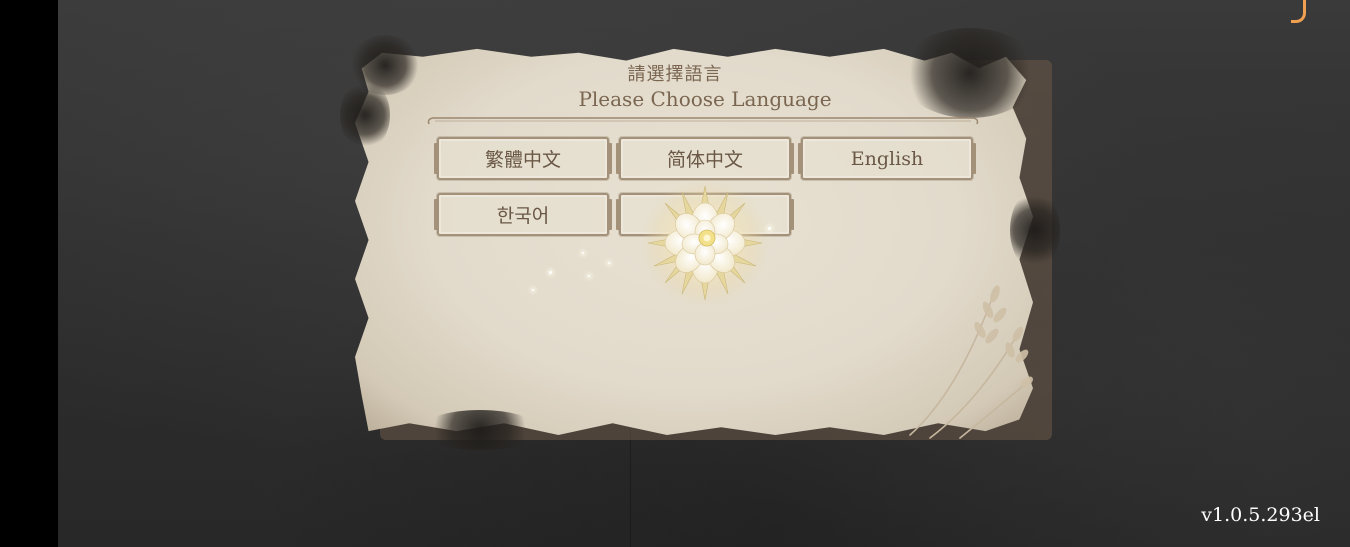 This screenshot has width=1350, height=547. I want to click on wheat-sprig-icon, so click(971, 362).